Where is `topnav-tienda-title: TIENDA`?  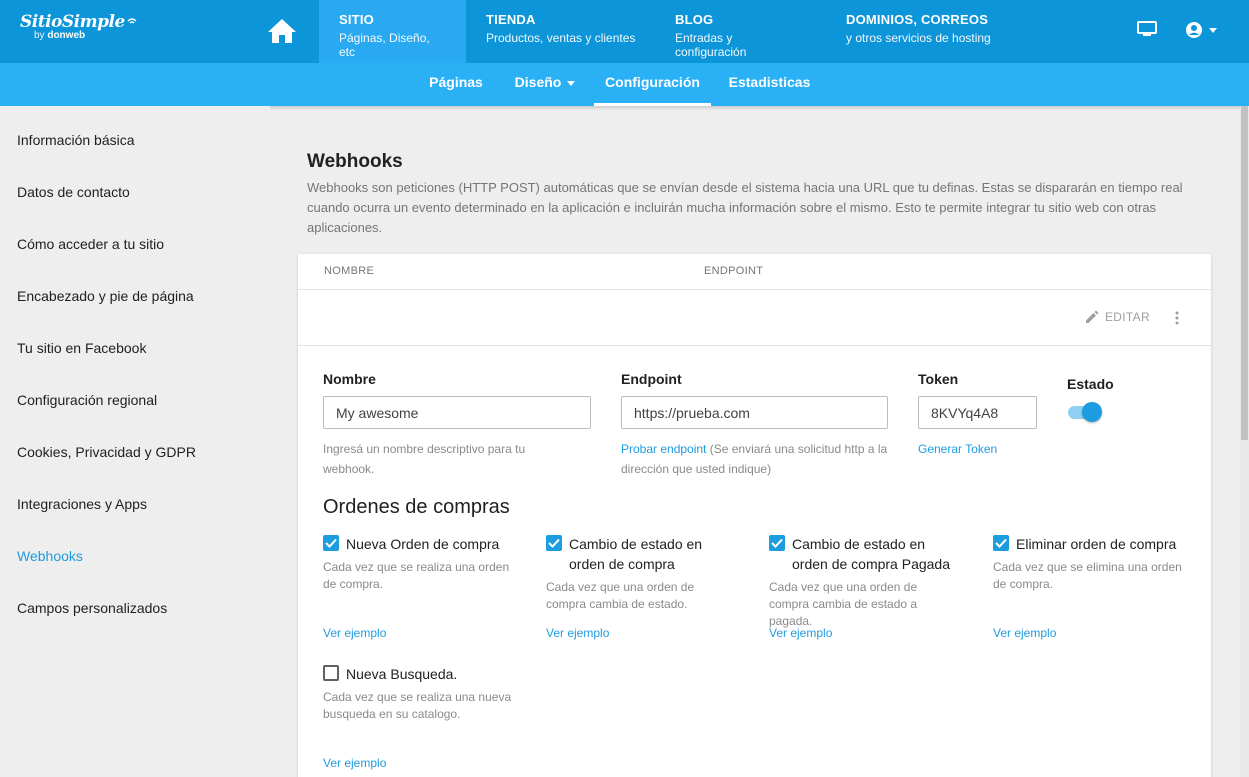 topnav-tienda-title: TIENDA is located at coordinates (511, 19).